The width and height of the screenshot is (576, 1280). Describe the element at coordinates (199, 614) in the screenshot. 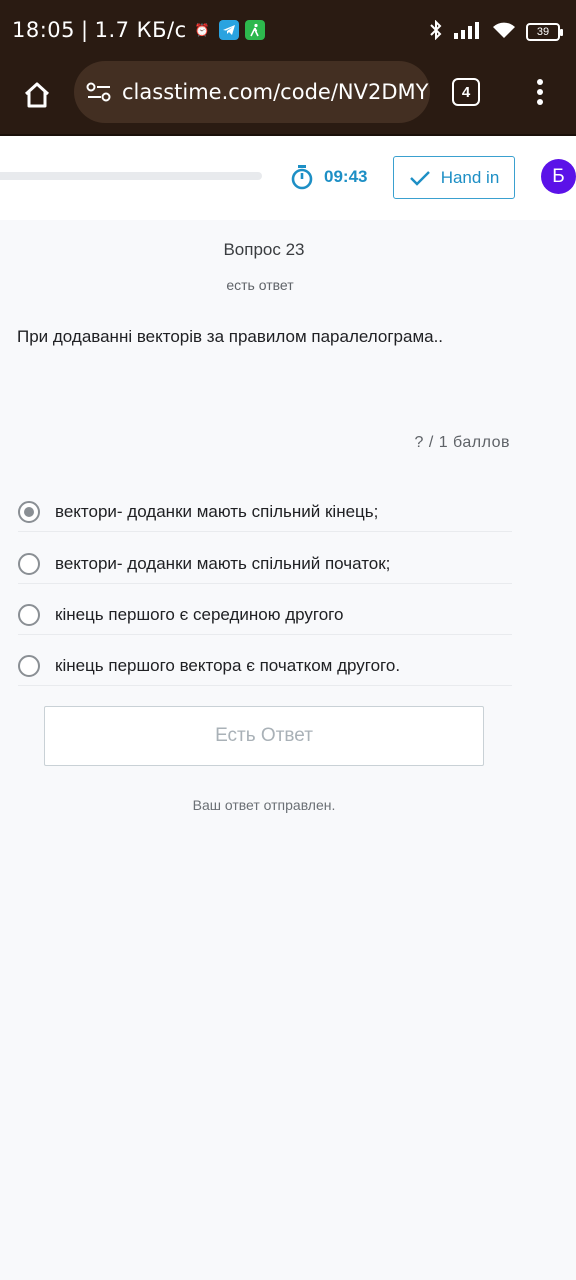

I see `answer-option-label: кінець першого є серединою другого` at that location.